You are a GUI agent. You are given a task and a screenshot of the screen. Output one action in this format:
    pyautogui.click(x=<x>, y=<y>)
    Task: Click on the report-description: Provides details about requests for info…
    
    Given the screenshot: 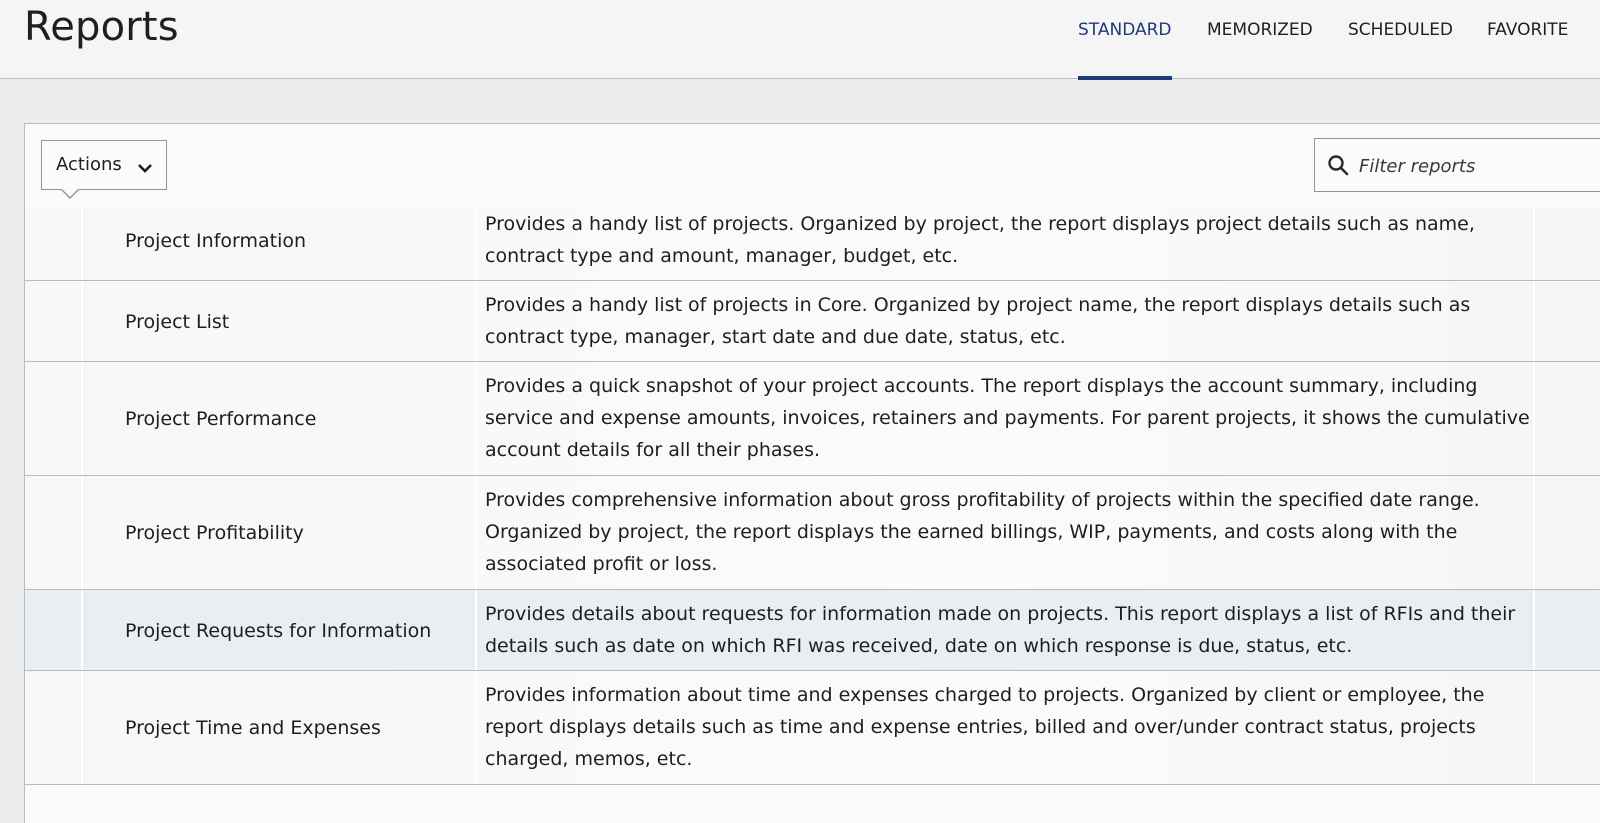 What is the action you would take?
    pyautogui.click(x=1000, y=630)
    